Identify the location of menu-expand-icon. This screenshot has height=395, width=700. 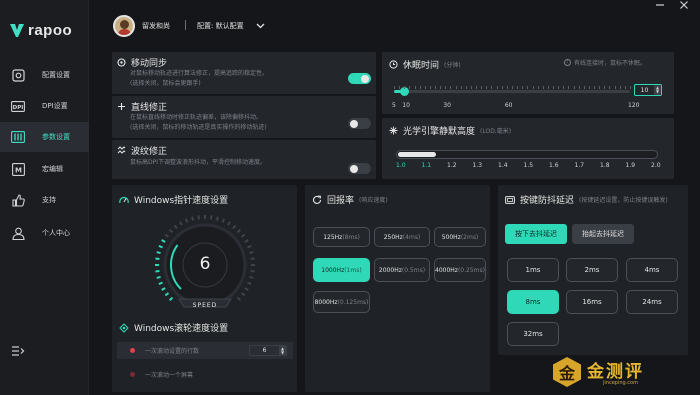
(18, 352).